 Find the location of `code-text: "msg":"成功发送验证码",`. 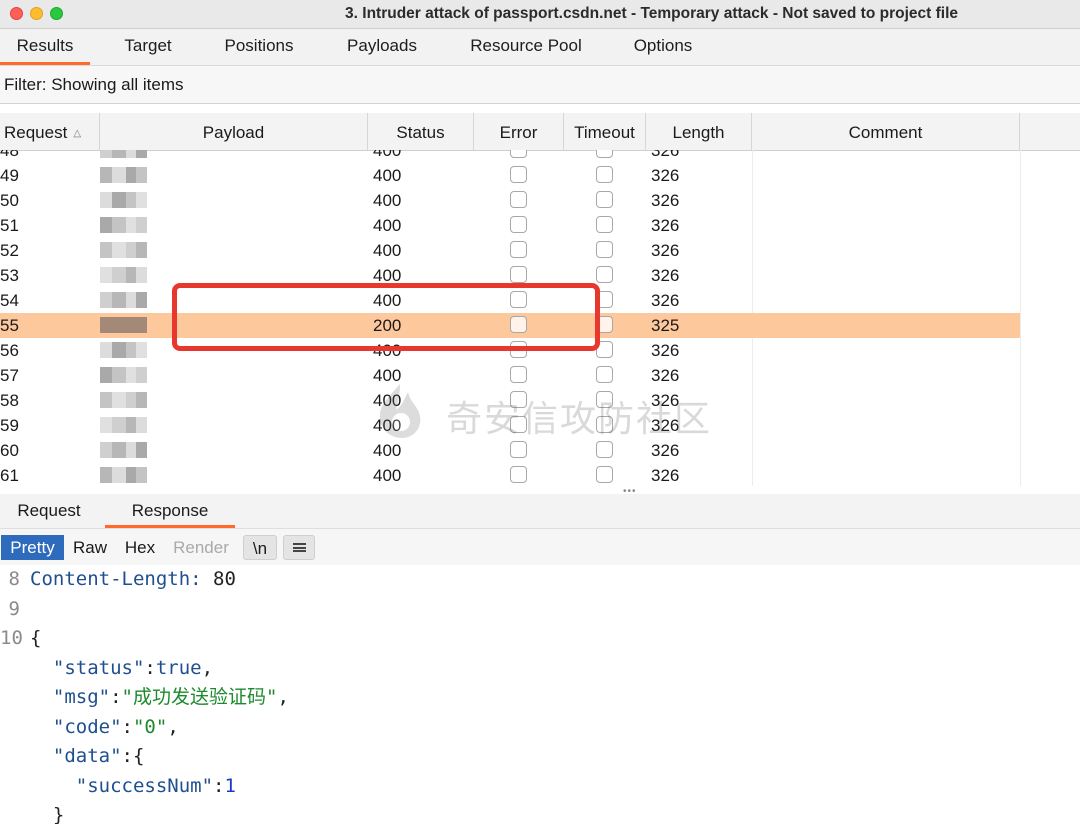

code-text: "msg":"成功发送验证码", is located at coordinates (170, 697).